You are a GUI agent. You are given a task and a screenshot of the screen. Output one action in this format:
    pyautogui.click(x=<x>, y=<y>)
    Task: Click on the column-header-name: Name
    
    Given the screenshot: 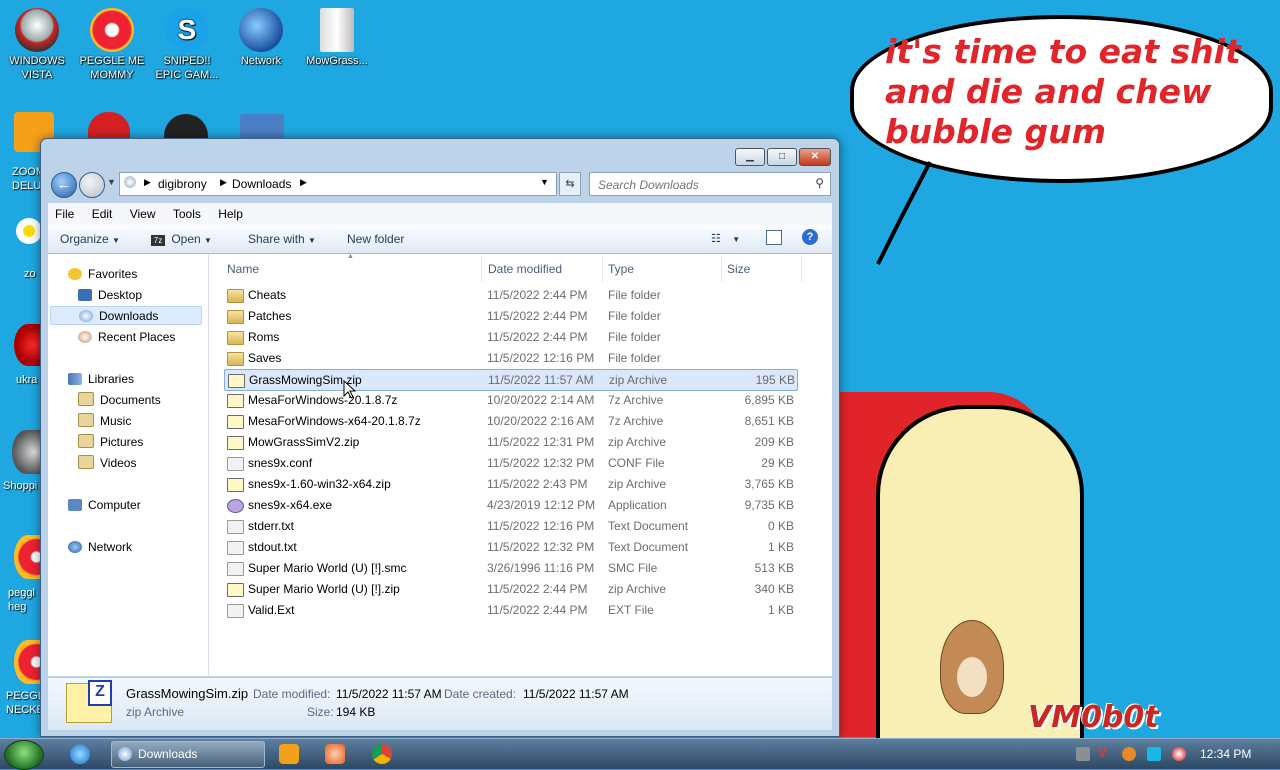 What is the action you would take?
    pyautogui.click(x=243, y=269)
    